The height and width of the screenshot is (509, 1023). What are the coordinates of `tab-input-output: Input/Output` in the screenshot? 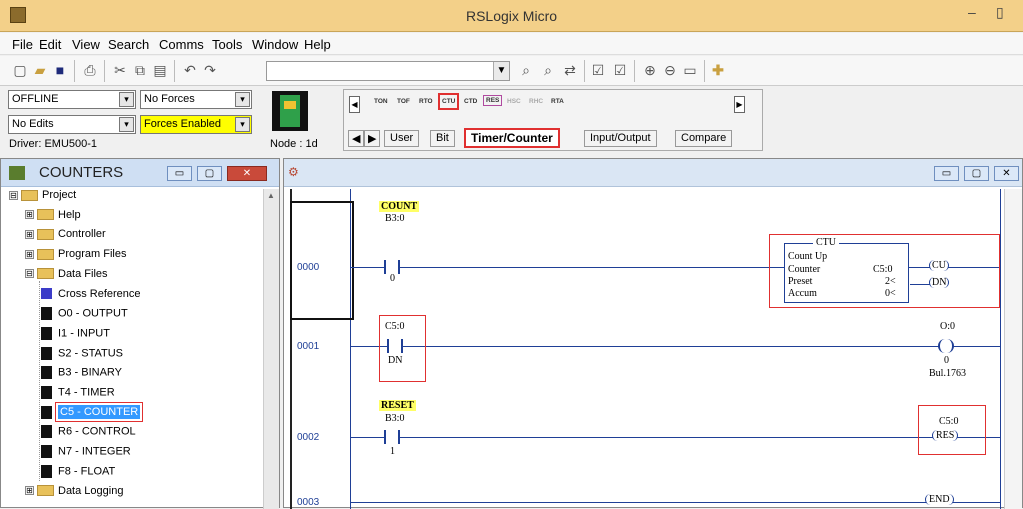 It's located at (620, 138).